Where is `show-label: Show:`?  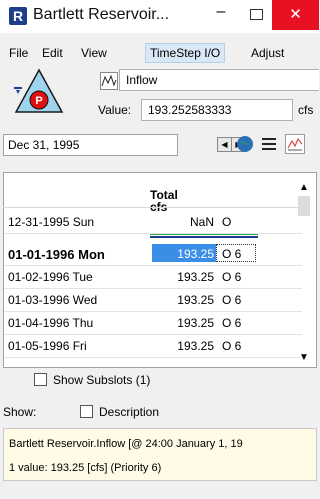 show-label: Show: is located at coordinates (20, 412).